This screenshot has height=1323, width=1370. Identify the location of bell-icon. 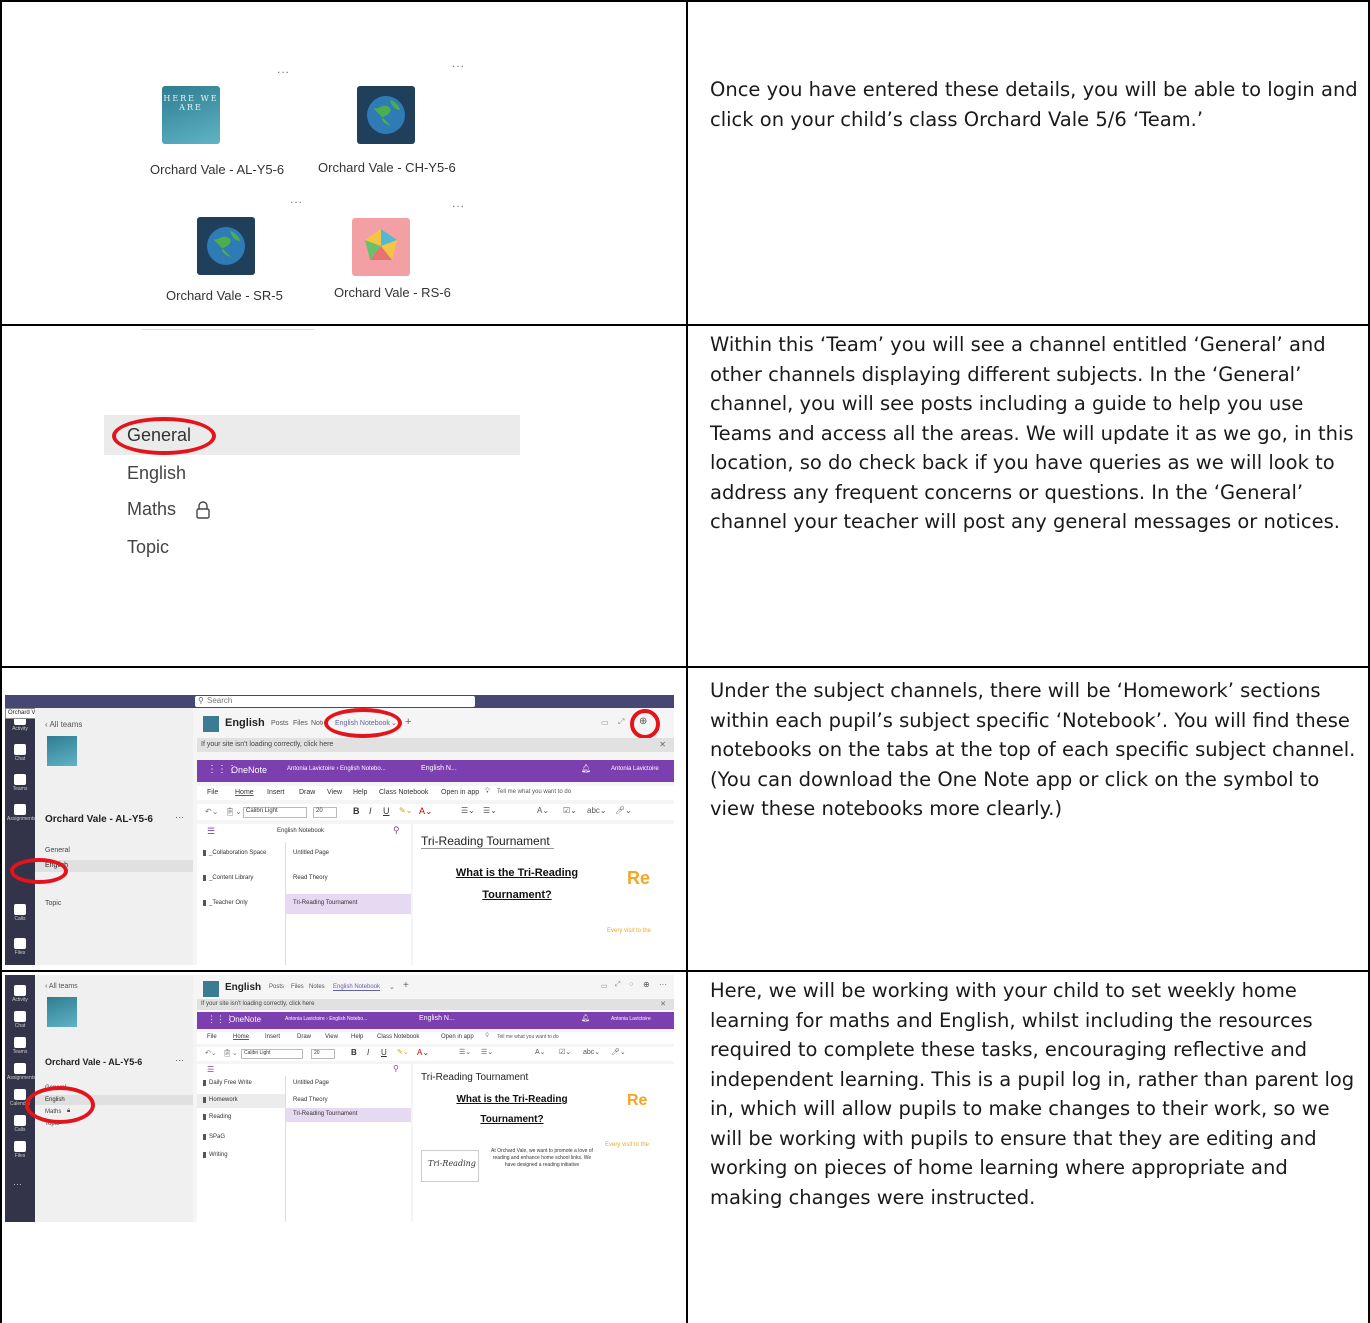
(20, 990).